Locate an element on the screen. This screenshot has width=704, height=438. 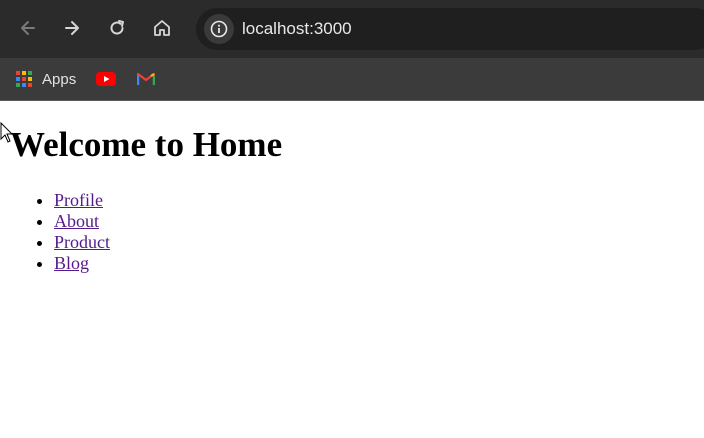
reload-button is located at coordinates (117, 28).